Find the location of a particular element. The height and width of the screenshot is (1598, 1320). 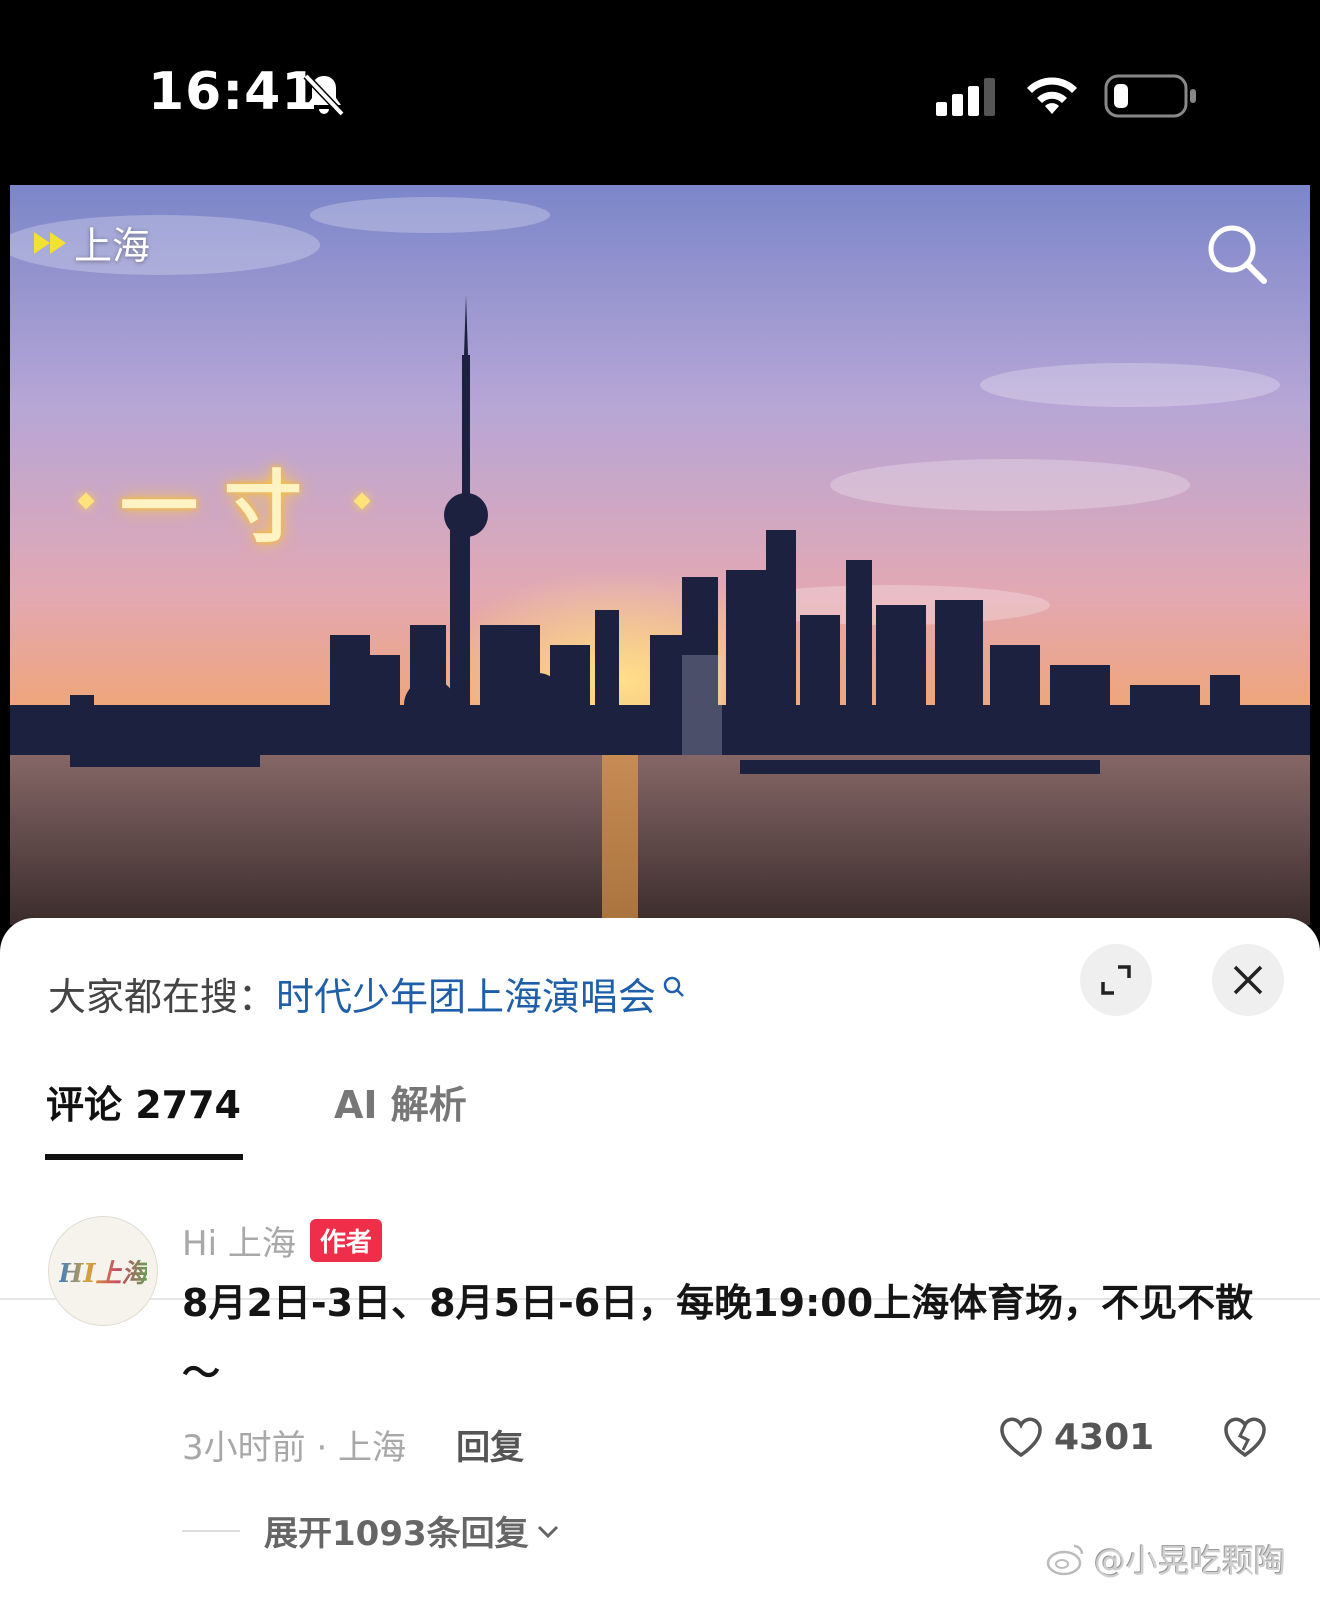

search-icon is located at coordinates (1237, 254).